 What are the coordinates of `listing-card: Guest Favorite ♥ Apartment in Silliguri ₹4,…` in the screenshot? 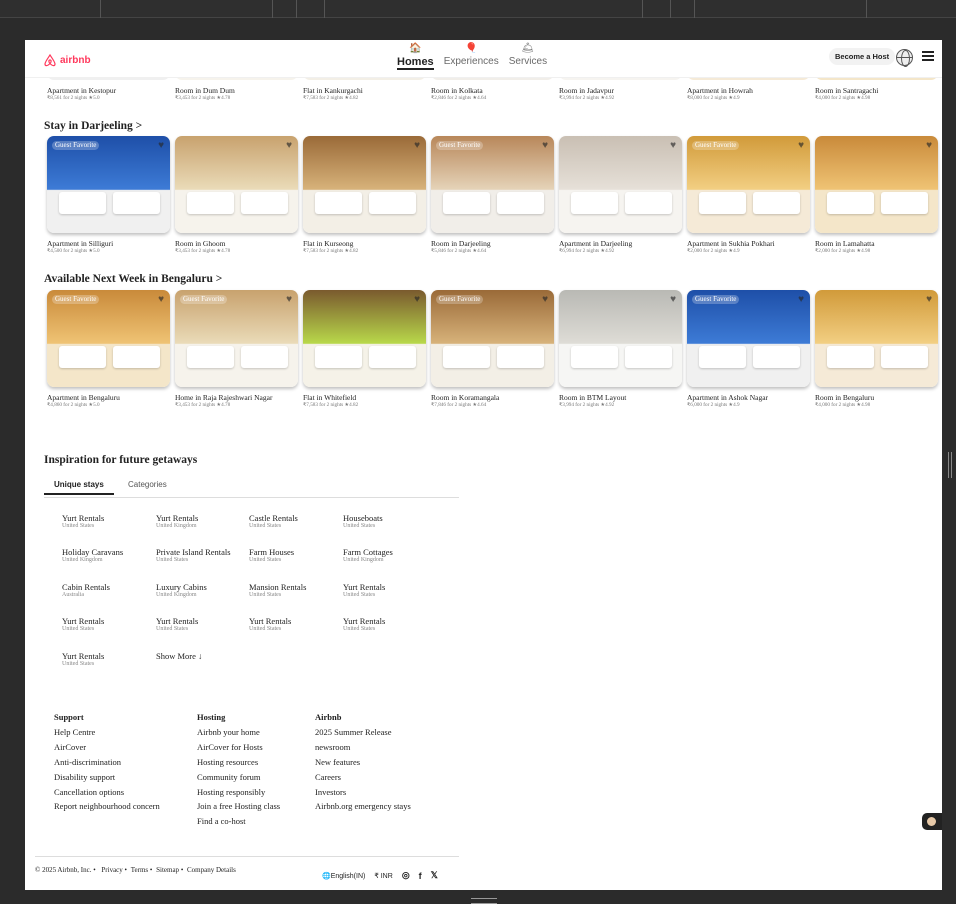 It's located at (108, 195).